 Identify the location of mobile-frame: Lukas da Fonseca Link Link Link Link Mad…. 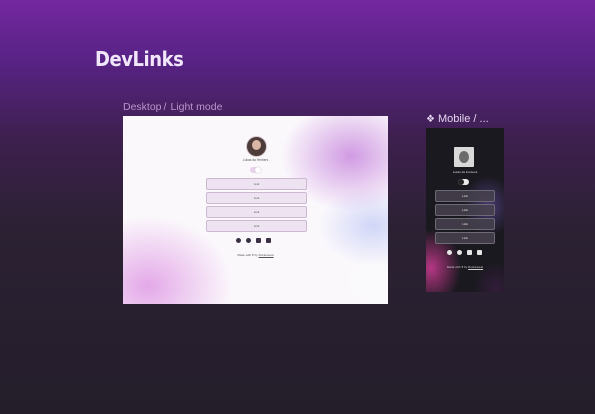
(465, 210).